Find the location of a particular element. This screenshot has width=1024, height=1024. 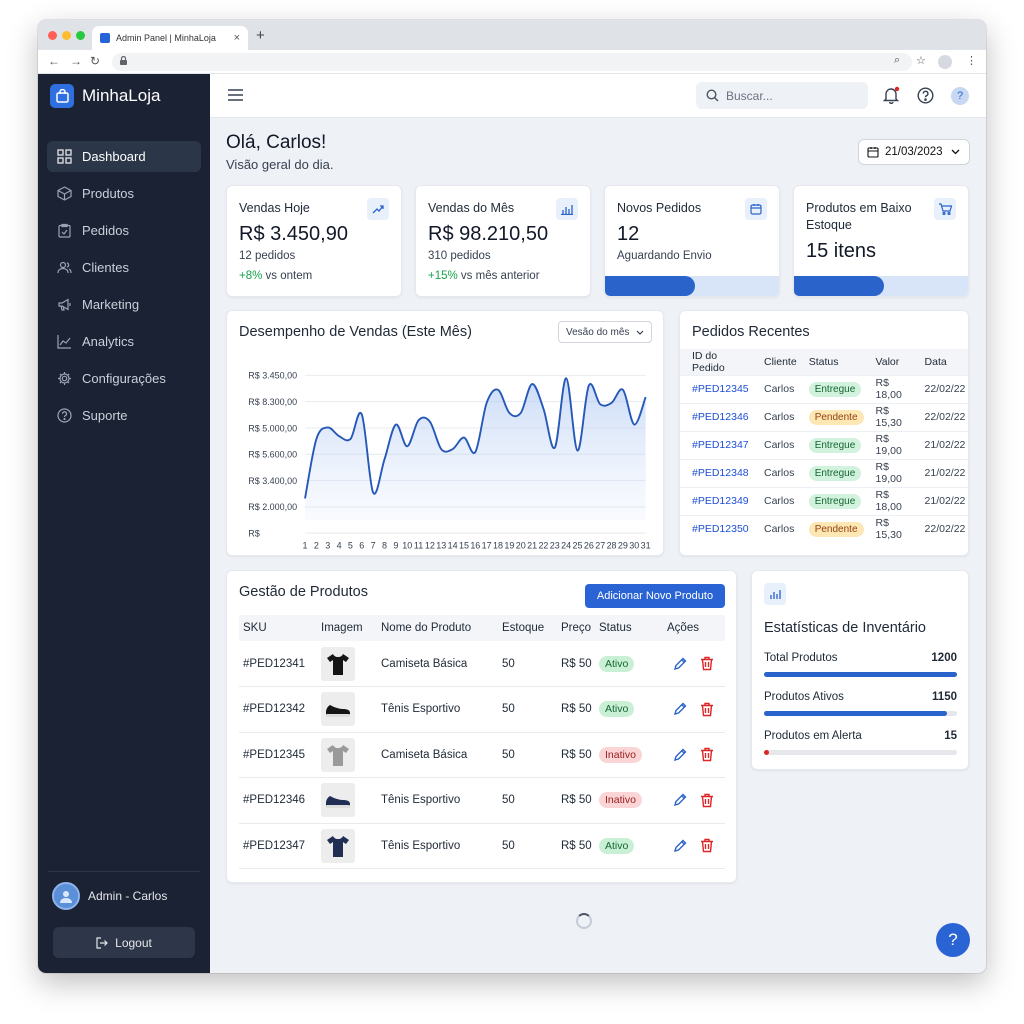

url-field is located at coordinates (512, 62).